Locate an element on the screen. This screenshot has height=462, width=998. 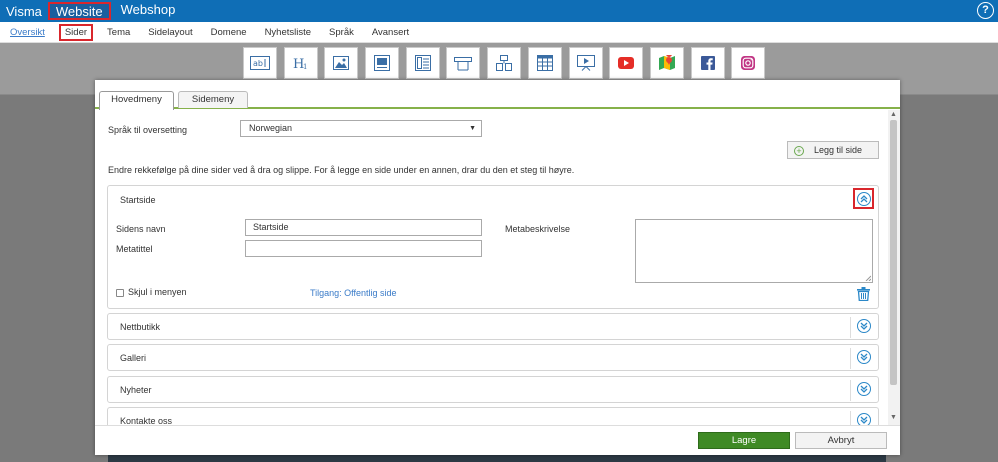
add-icon: + is located at coordinates (799, 150).